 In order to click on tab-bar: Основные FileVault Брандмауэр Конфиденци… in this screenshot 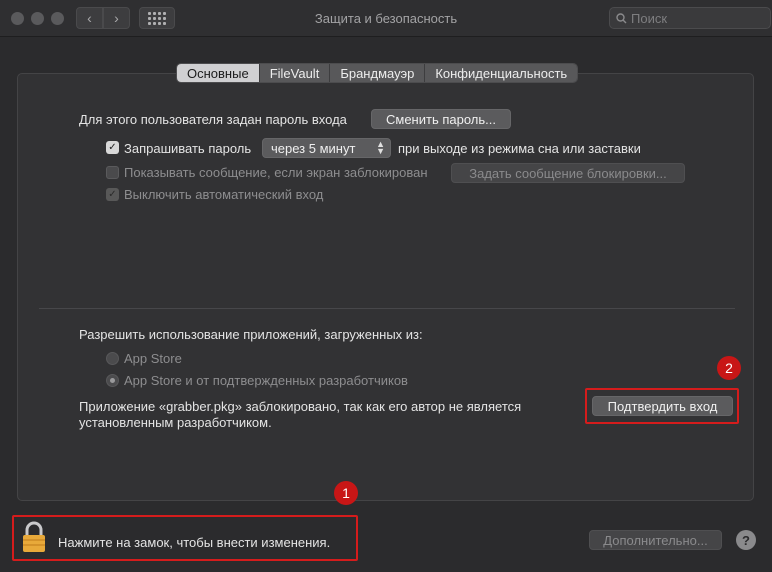, I will do `click(377, 73)`.